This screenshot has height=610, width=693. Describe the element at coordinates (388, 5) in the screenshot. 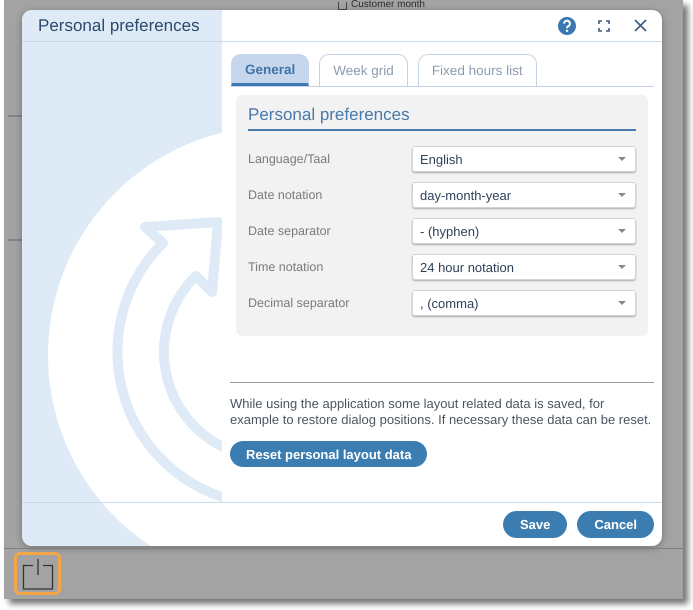

I see `background-label: Customer month` at that location.